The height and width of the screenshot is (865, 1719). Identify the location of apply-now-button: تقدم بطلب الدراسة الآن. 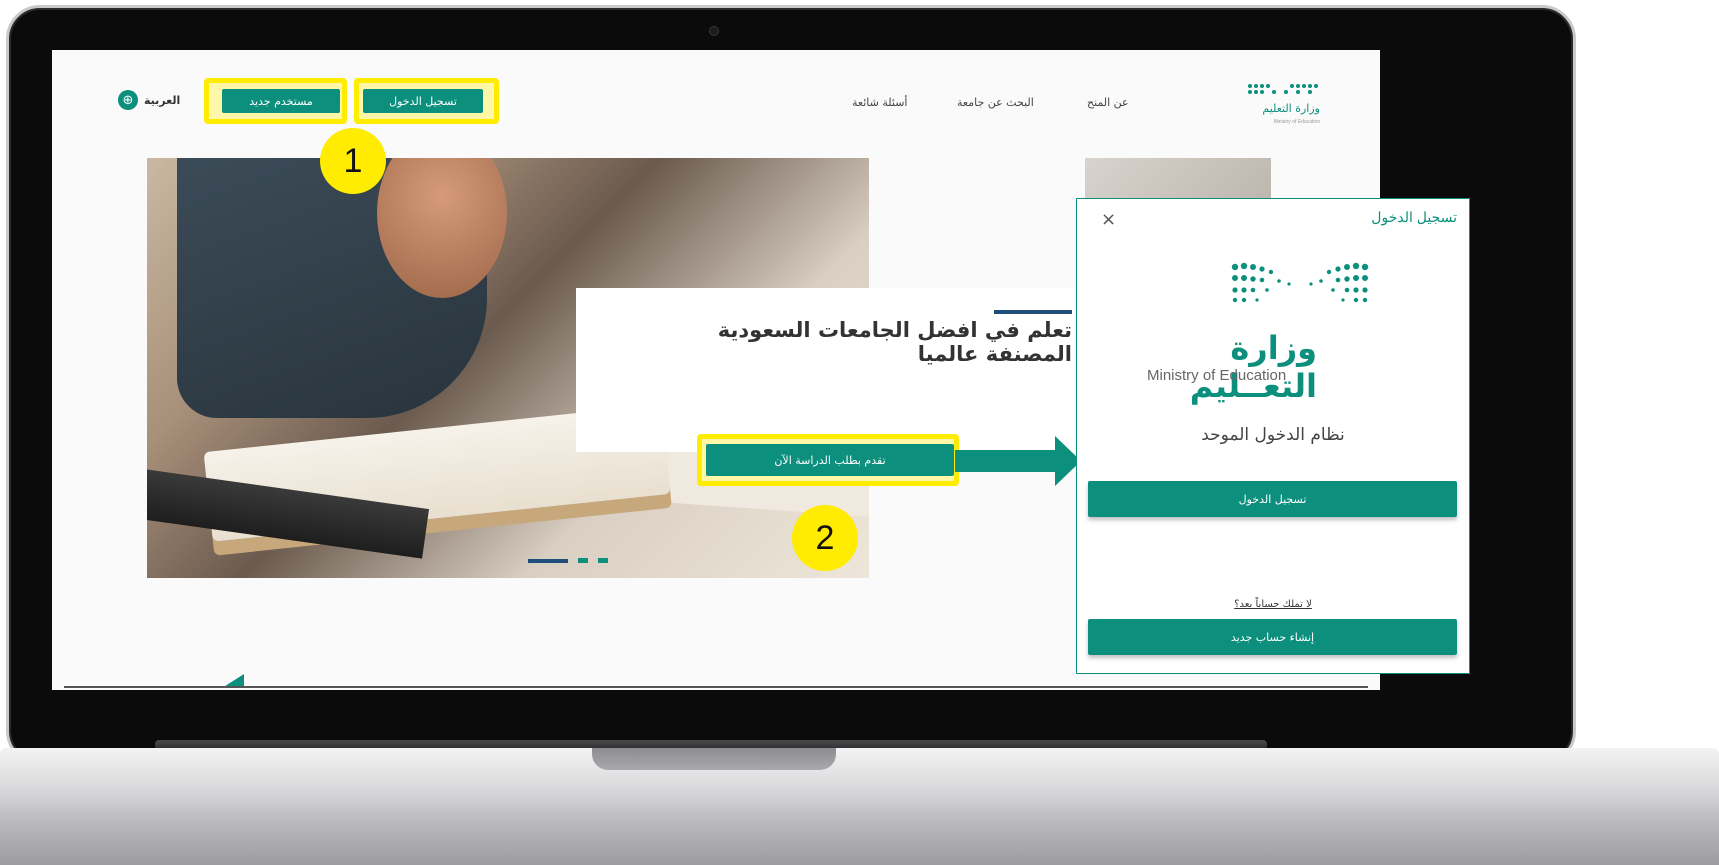
(830, 460).